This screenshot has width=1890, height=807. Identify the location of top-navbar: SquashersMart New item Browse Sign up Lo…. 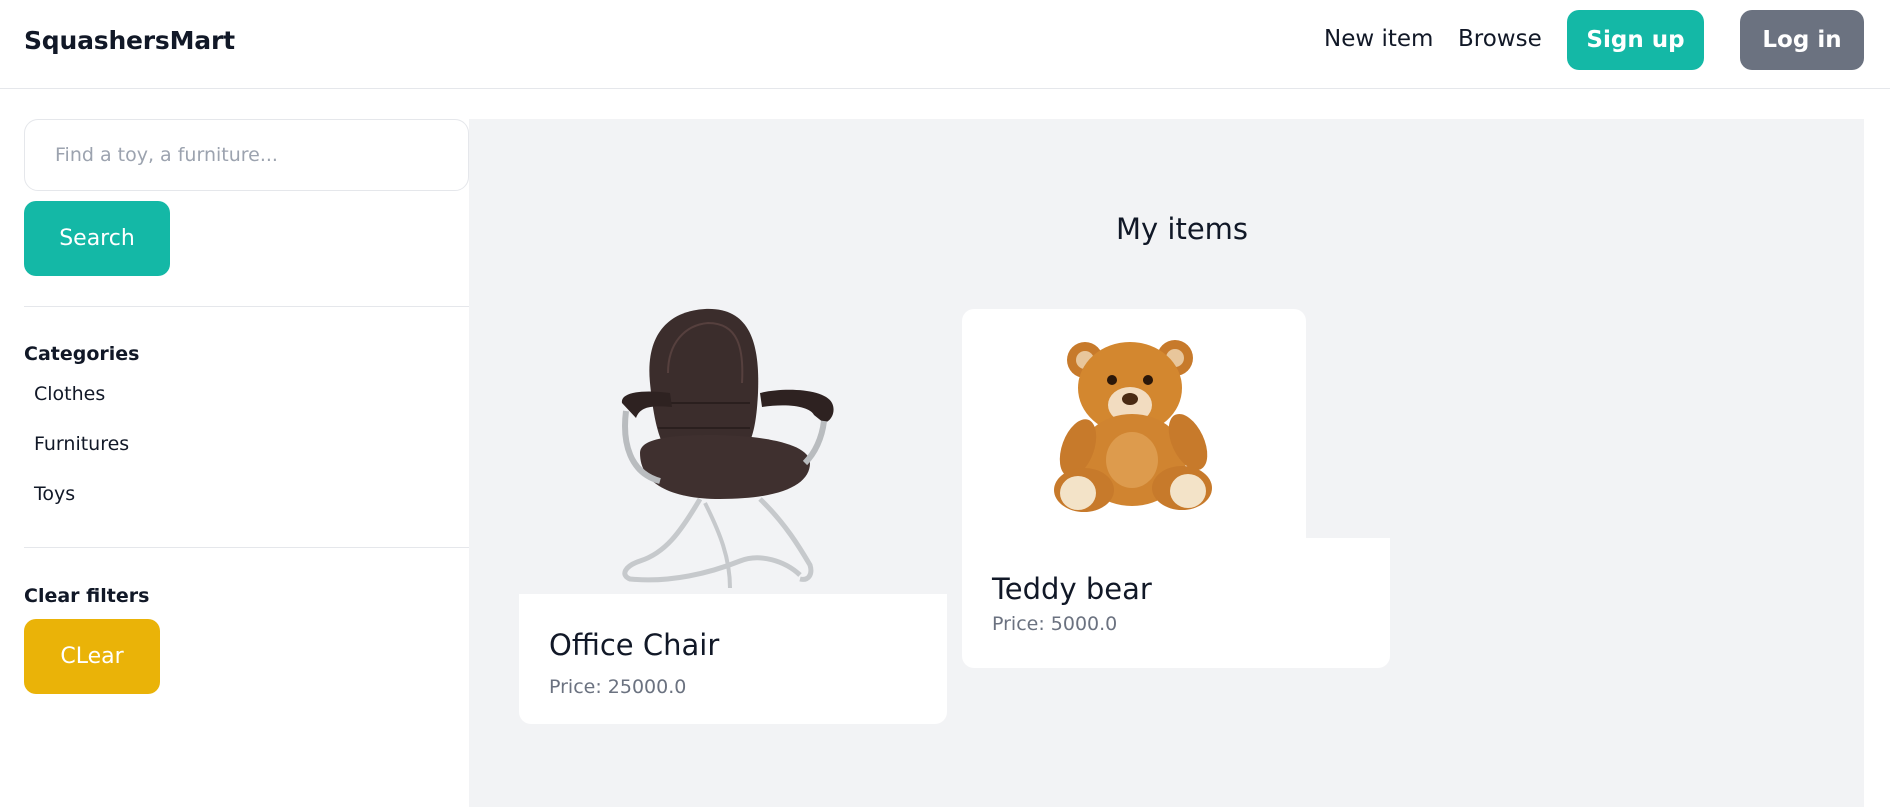
(945, 44).